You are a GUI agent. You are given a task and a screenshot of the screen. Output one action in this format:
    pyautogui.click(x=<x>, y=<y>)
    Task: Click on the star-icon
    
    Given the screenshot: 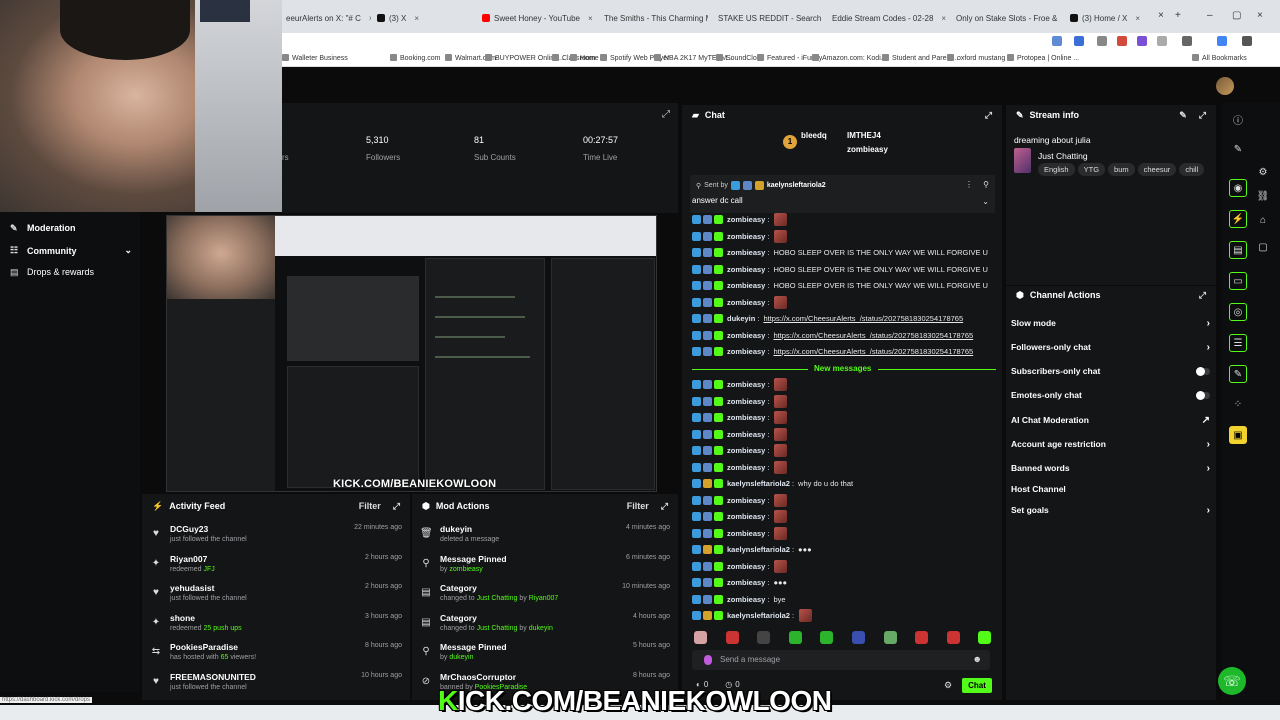 What is the action you would take?
    pyautogui.click(x=1079, y=41)
    